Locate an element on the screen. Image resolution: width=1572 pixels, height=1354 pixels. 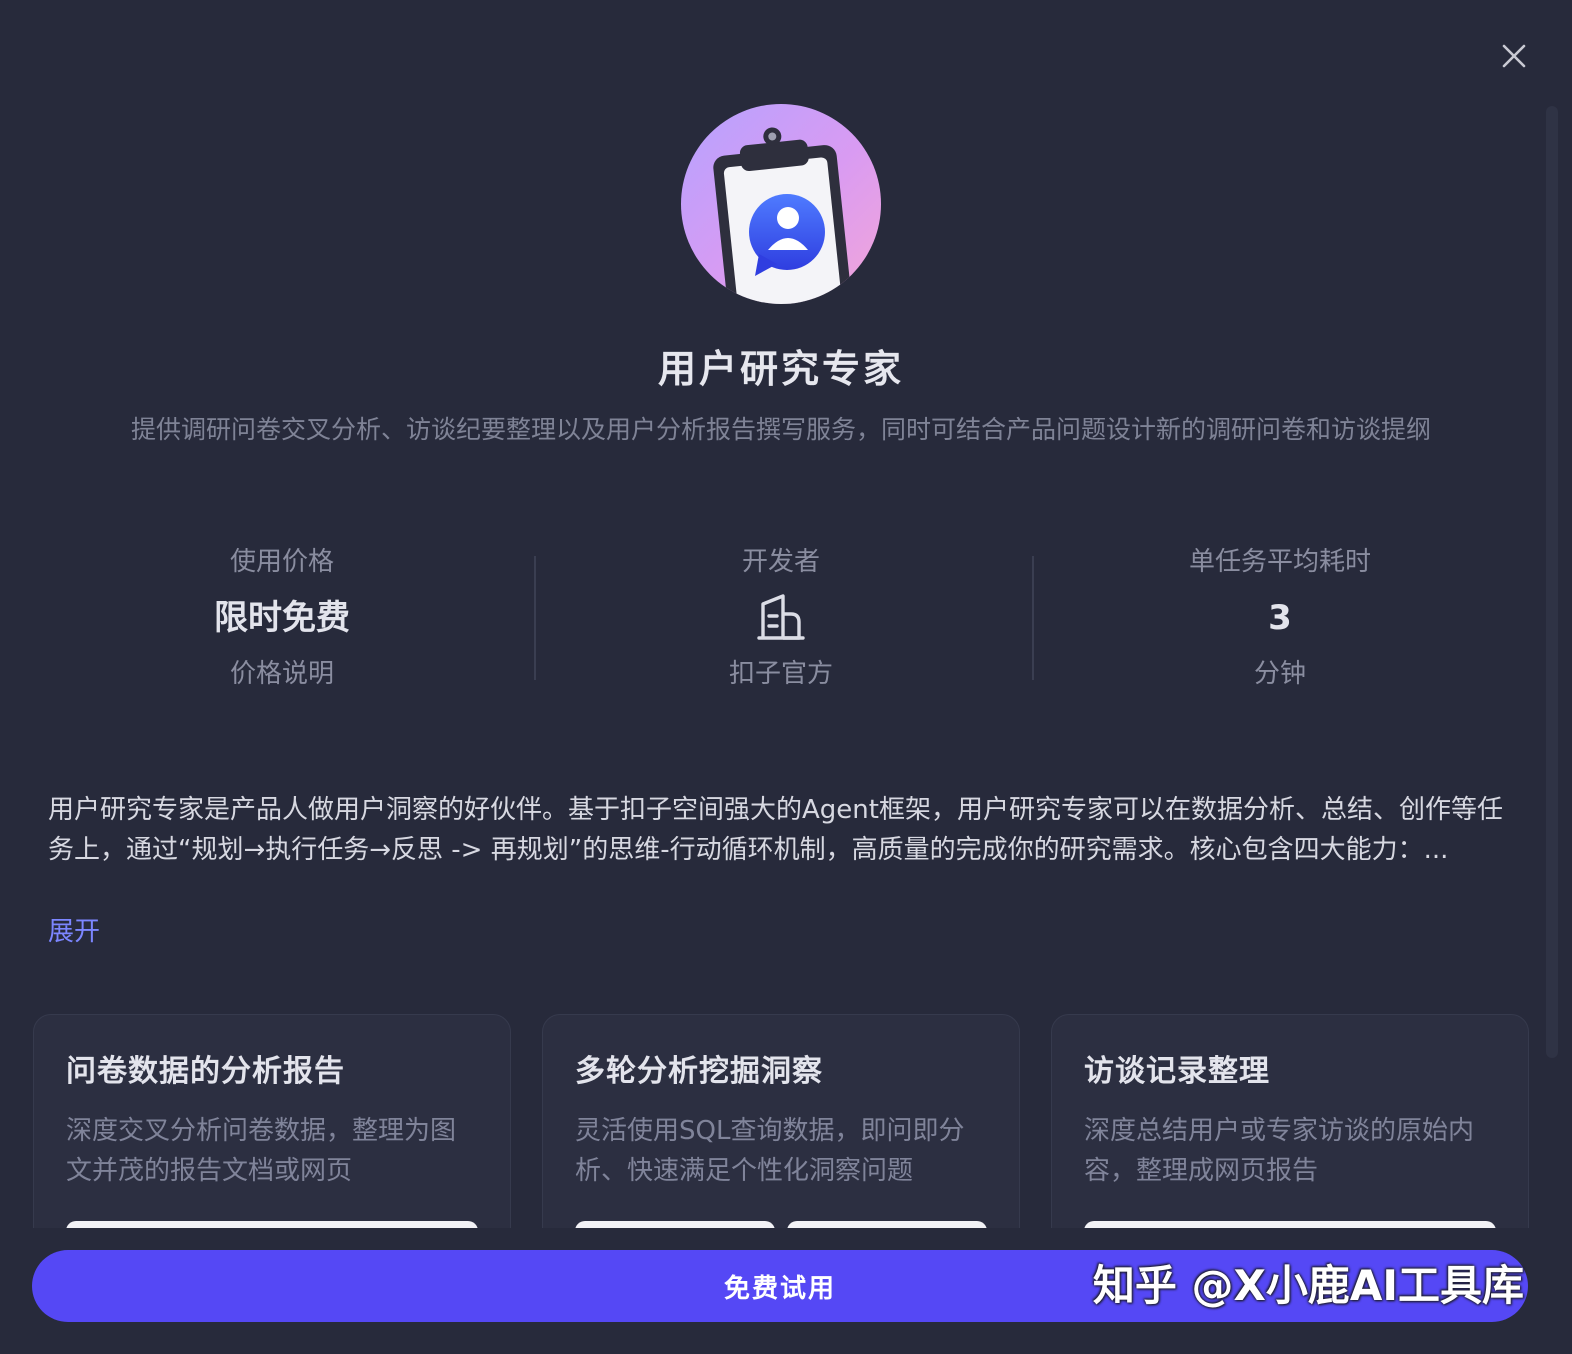
stat-developer: 开发者 扣子官方 is located at coordinates (781, 618).